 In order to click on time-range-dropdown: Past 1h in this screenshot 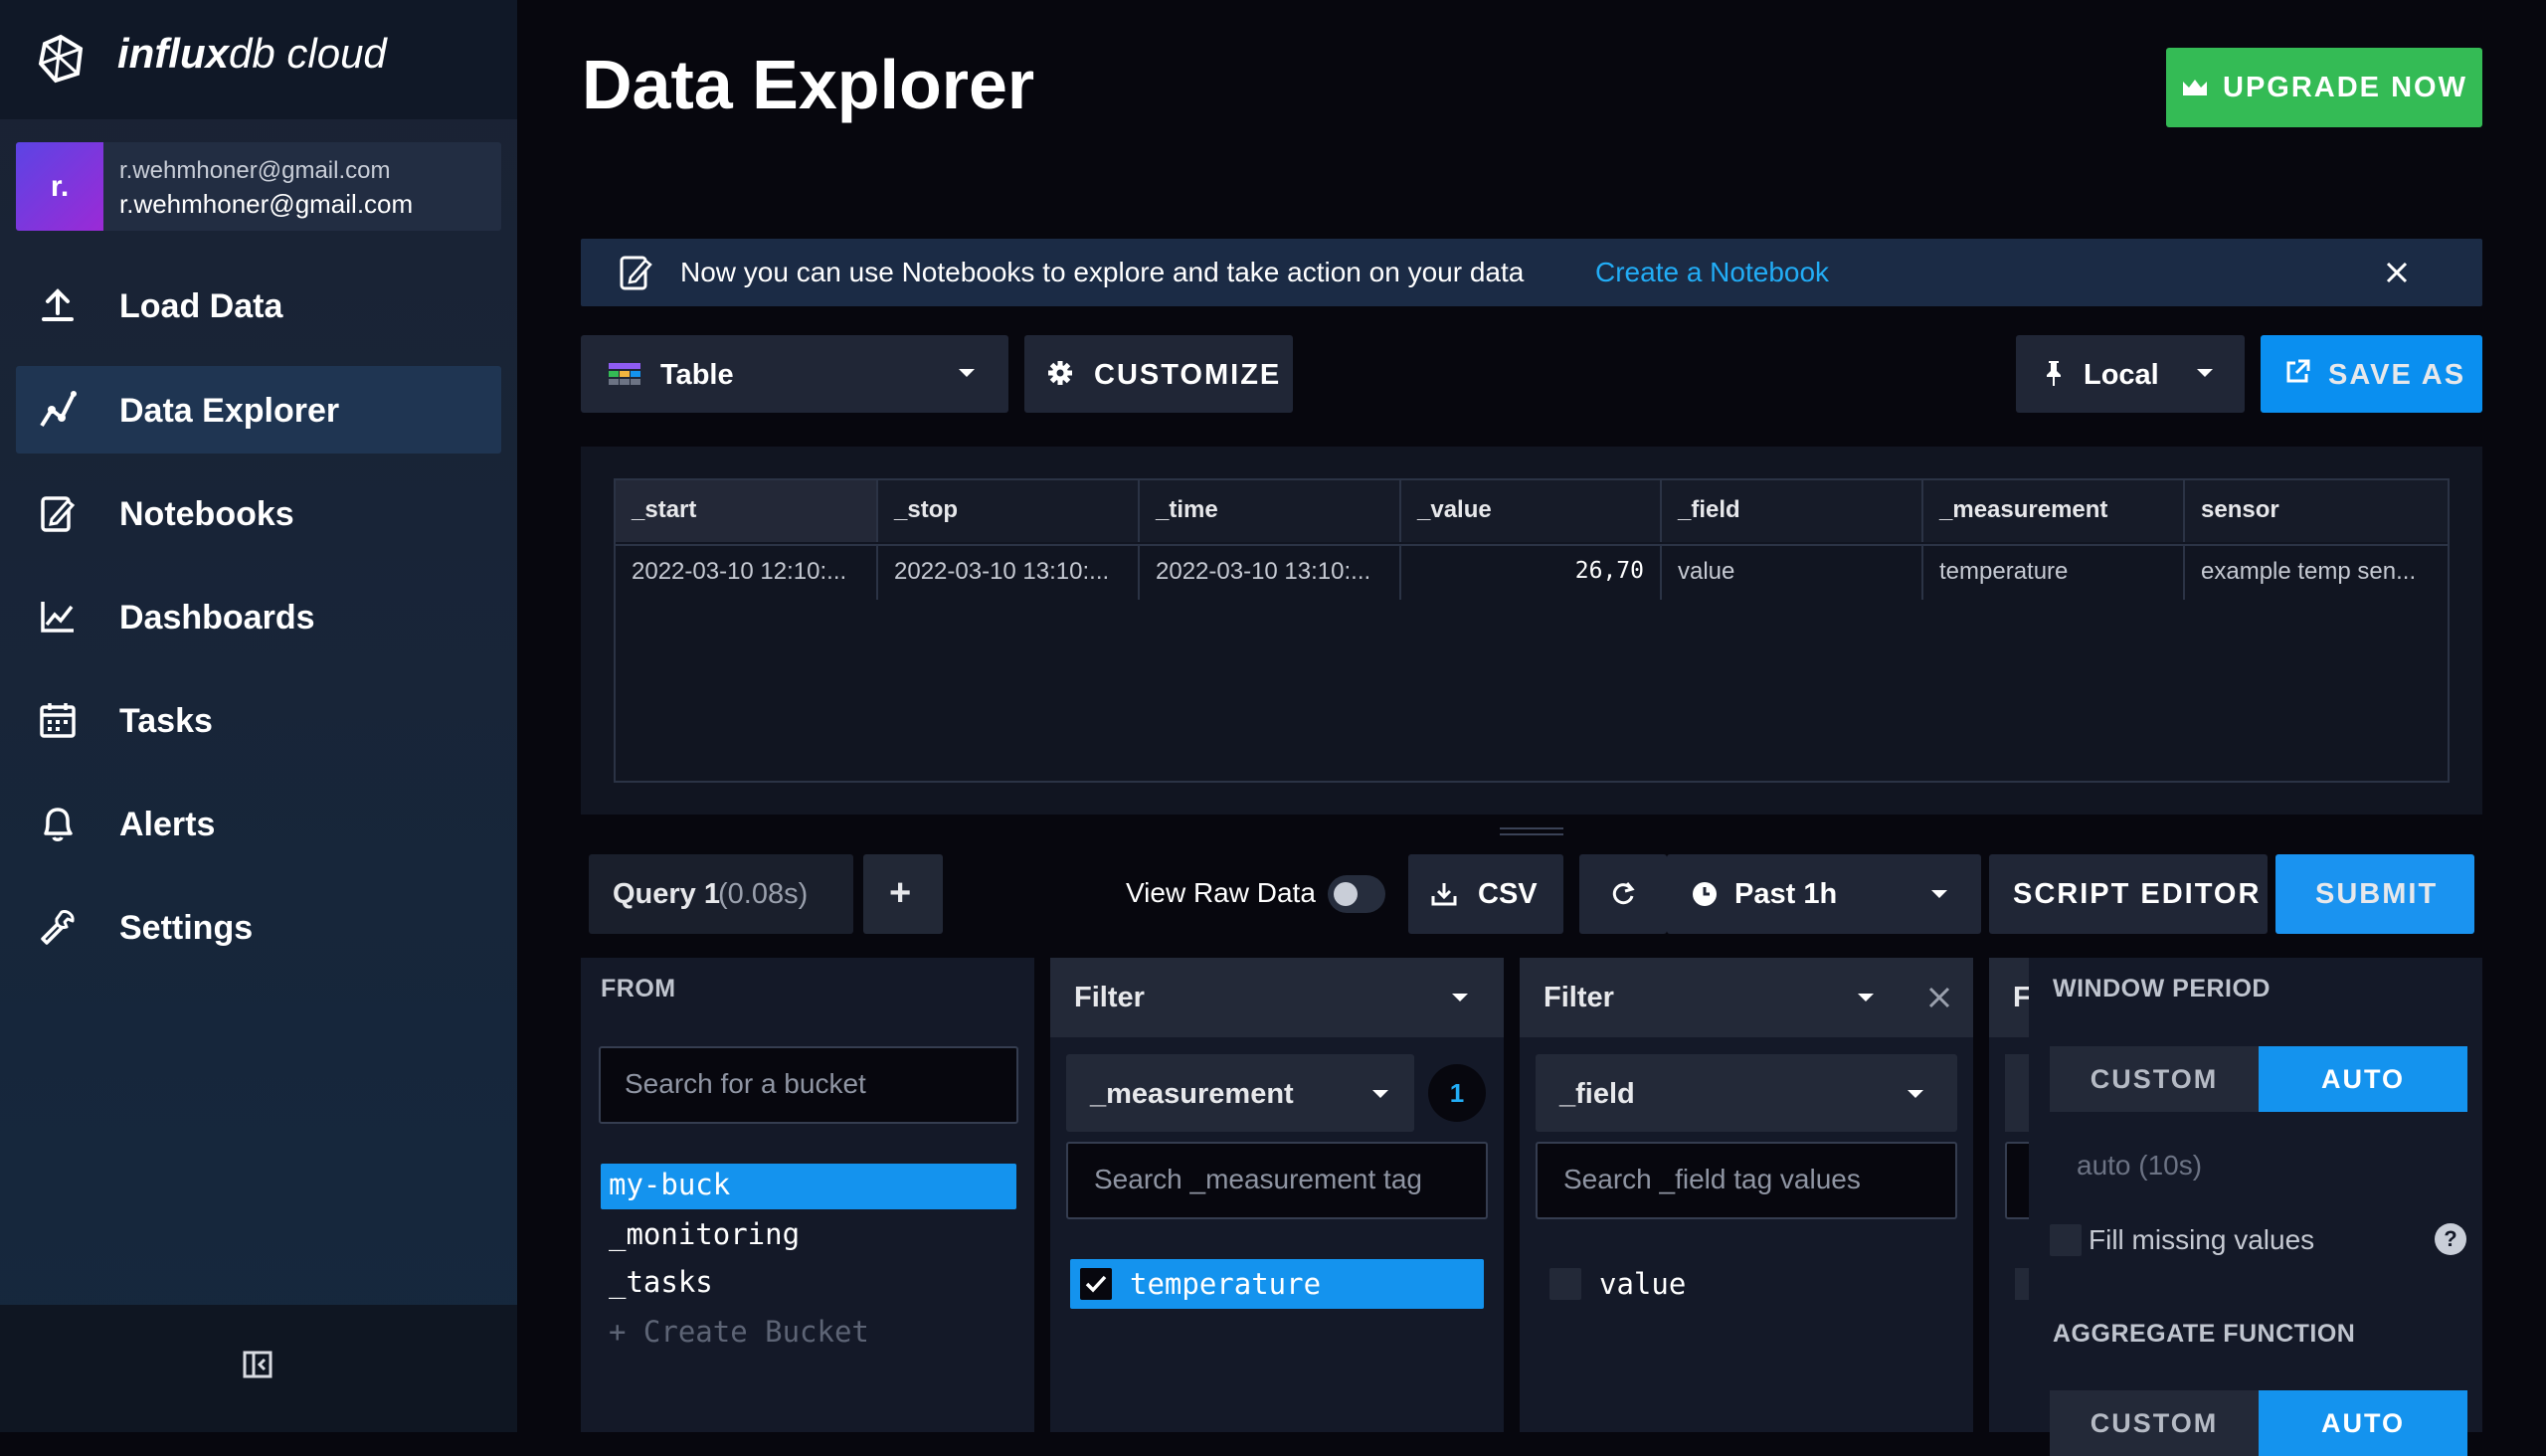, I will do `click(1824, 894)`.